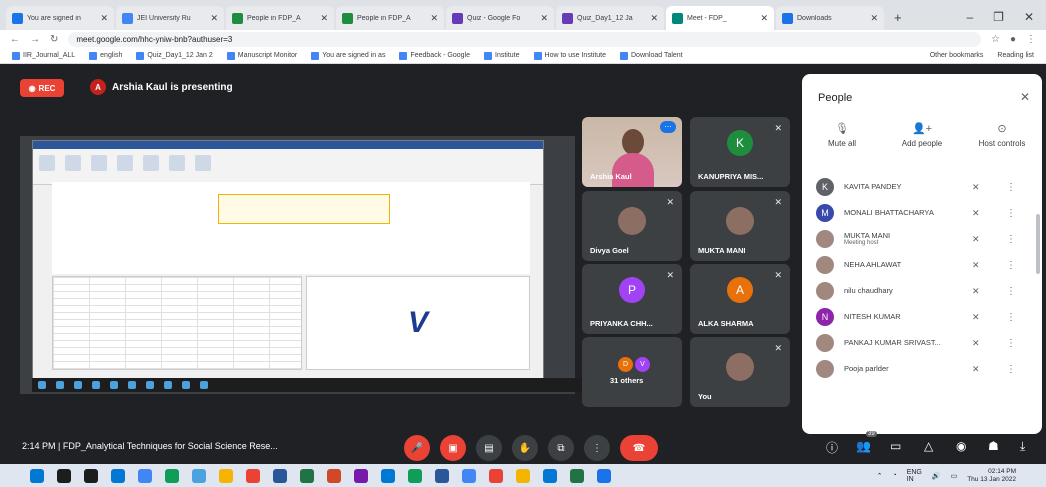  Describe the element at coordinates (998, 17) in the screenshot. I see `restore-icon: ❐` at that location.